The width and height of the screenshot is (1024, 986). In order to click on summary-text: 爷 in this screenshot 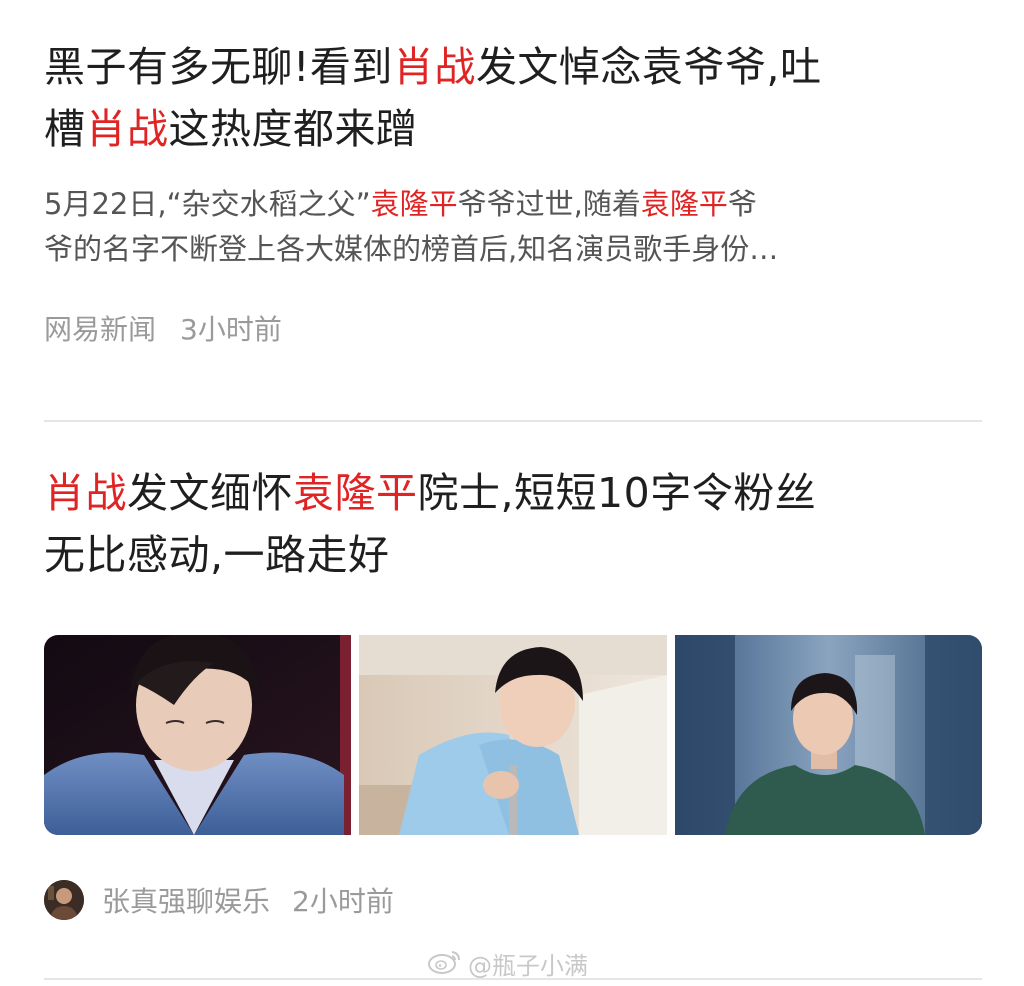, I will do `click(742, 204)`.